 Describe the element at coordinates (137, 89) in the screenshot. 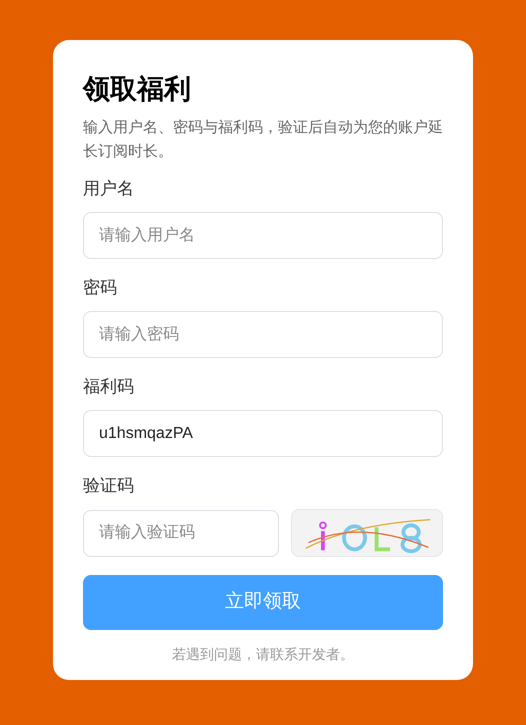

I see `title: 领取福利` at that location.